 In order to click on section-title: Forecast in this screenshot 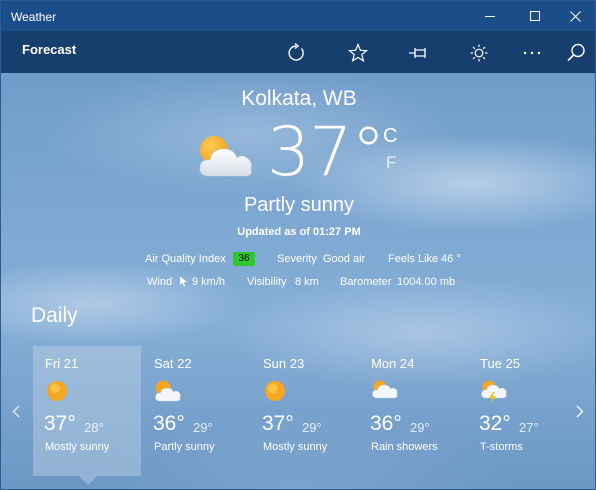, I will do `click(49, 49)`.